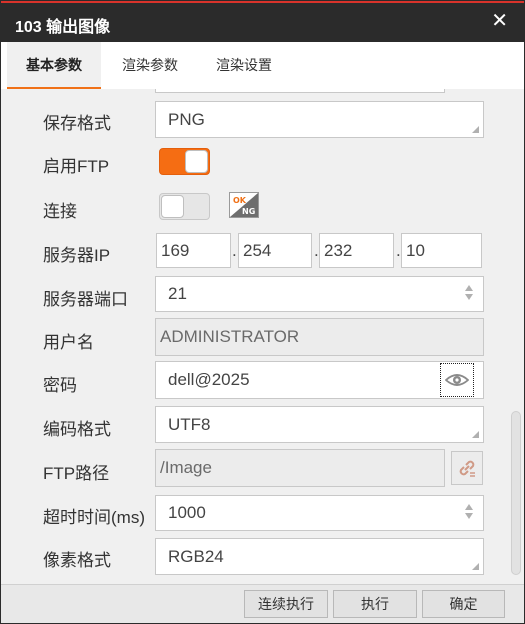 This screenshot has width=525, height=624. I want to click on ftp-path-field: /Image, so click(300, 468).